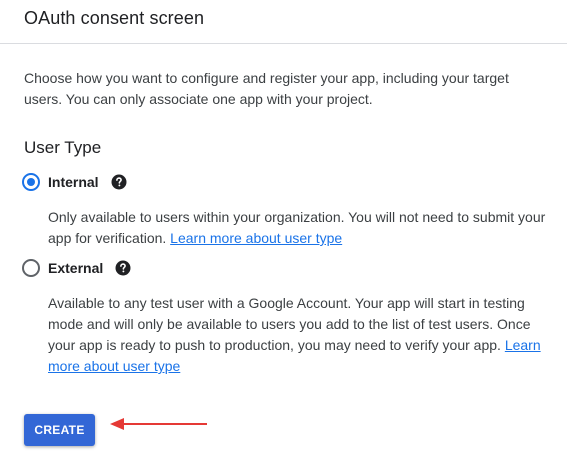 This screenshot has height=459, width=567. Describe the element at coordinates (31, 268) in the screenshot. I see `external-radio` at that location.